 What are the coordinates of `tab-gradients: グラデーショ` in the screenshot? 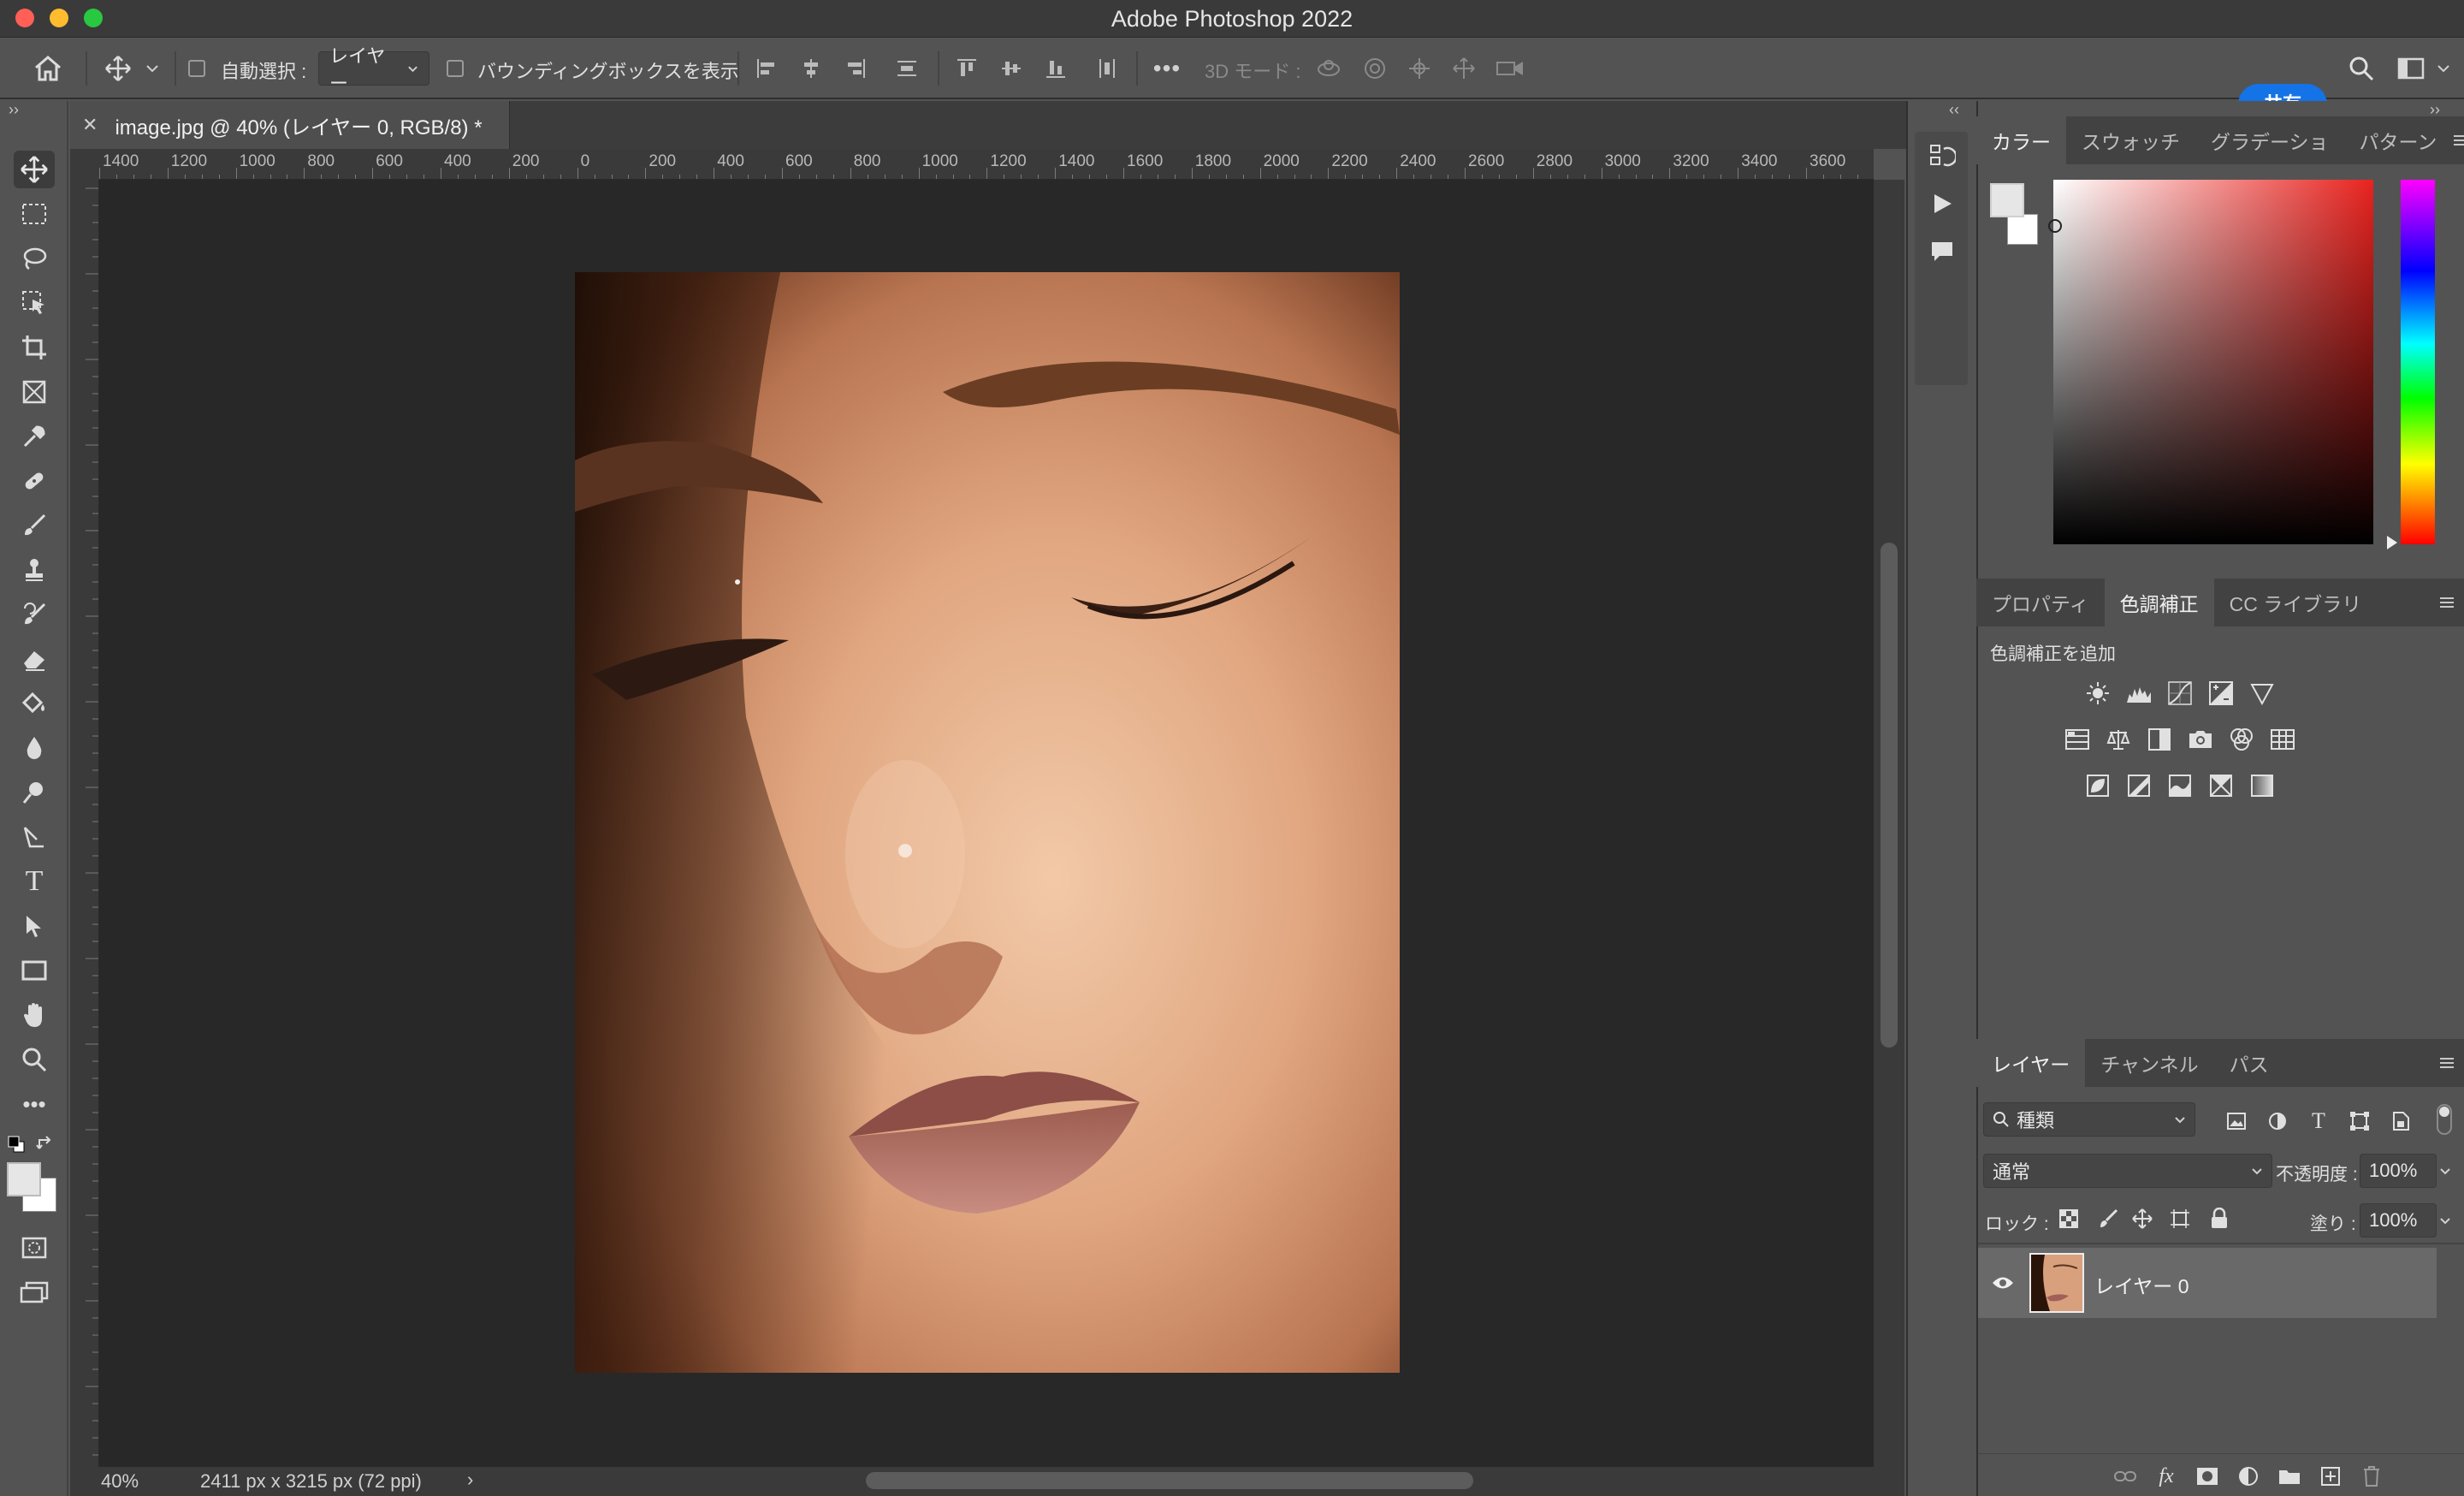 It's located at (2269, 140).